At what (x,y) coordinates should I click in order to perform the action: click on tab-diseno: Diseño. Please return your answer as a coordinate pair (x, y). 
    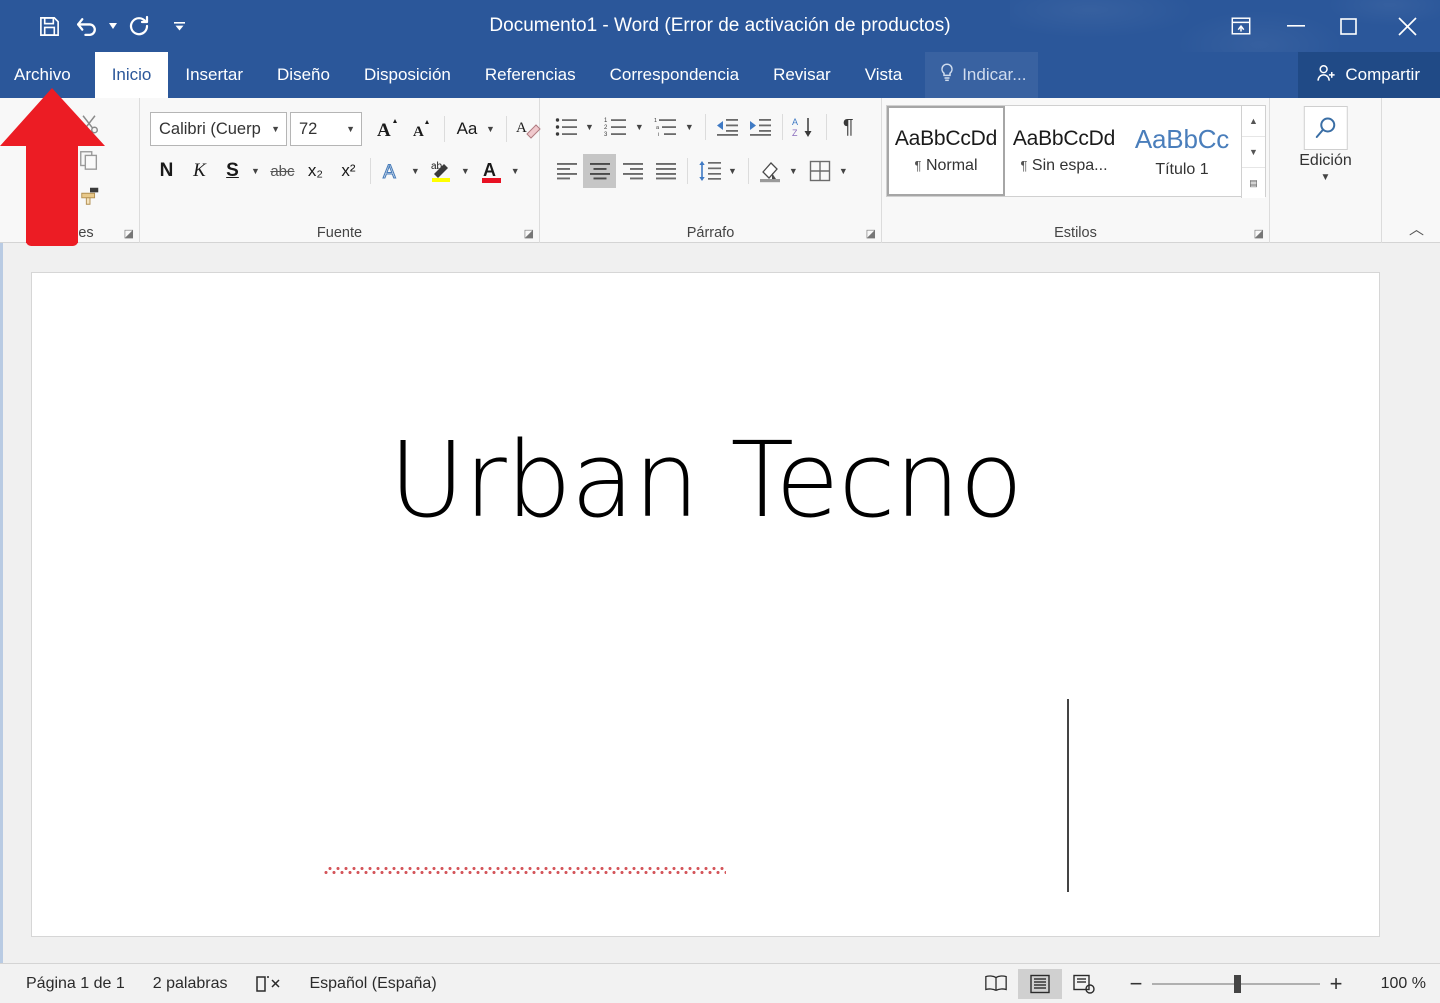
    Looking at the image, I should click on (303, 75).